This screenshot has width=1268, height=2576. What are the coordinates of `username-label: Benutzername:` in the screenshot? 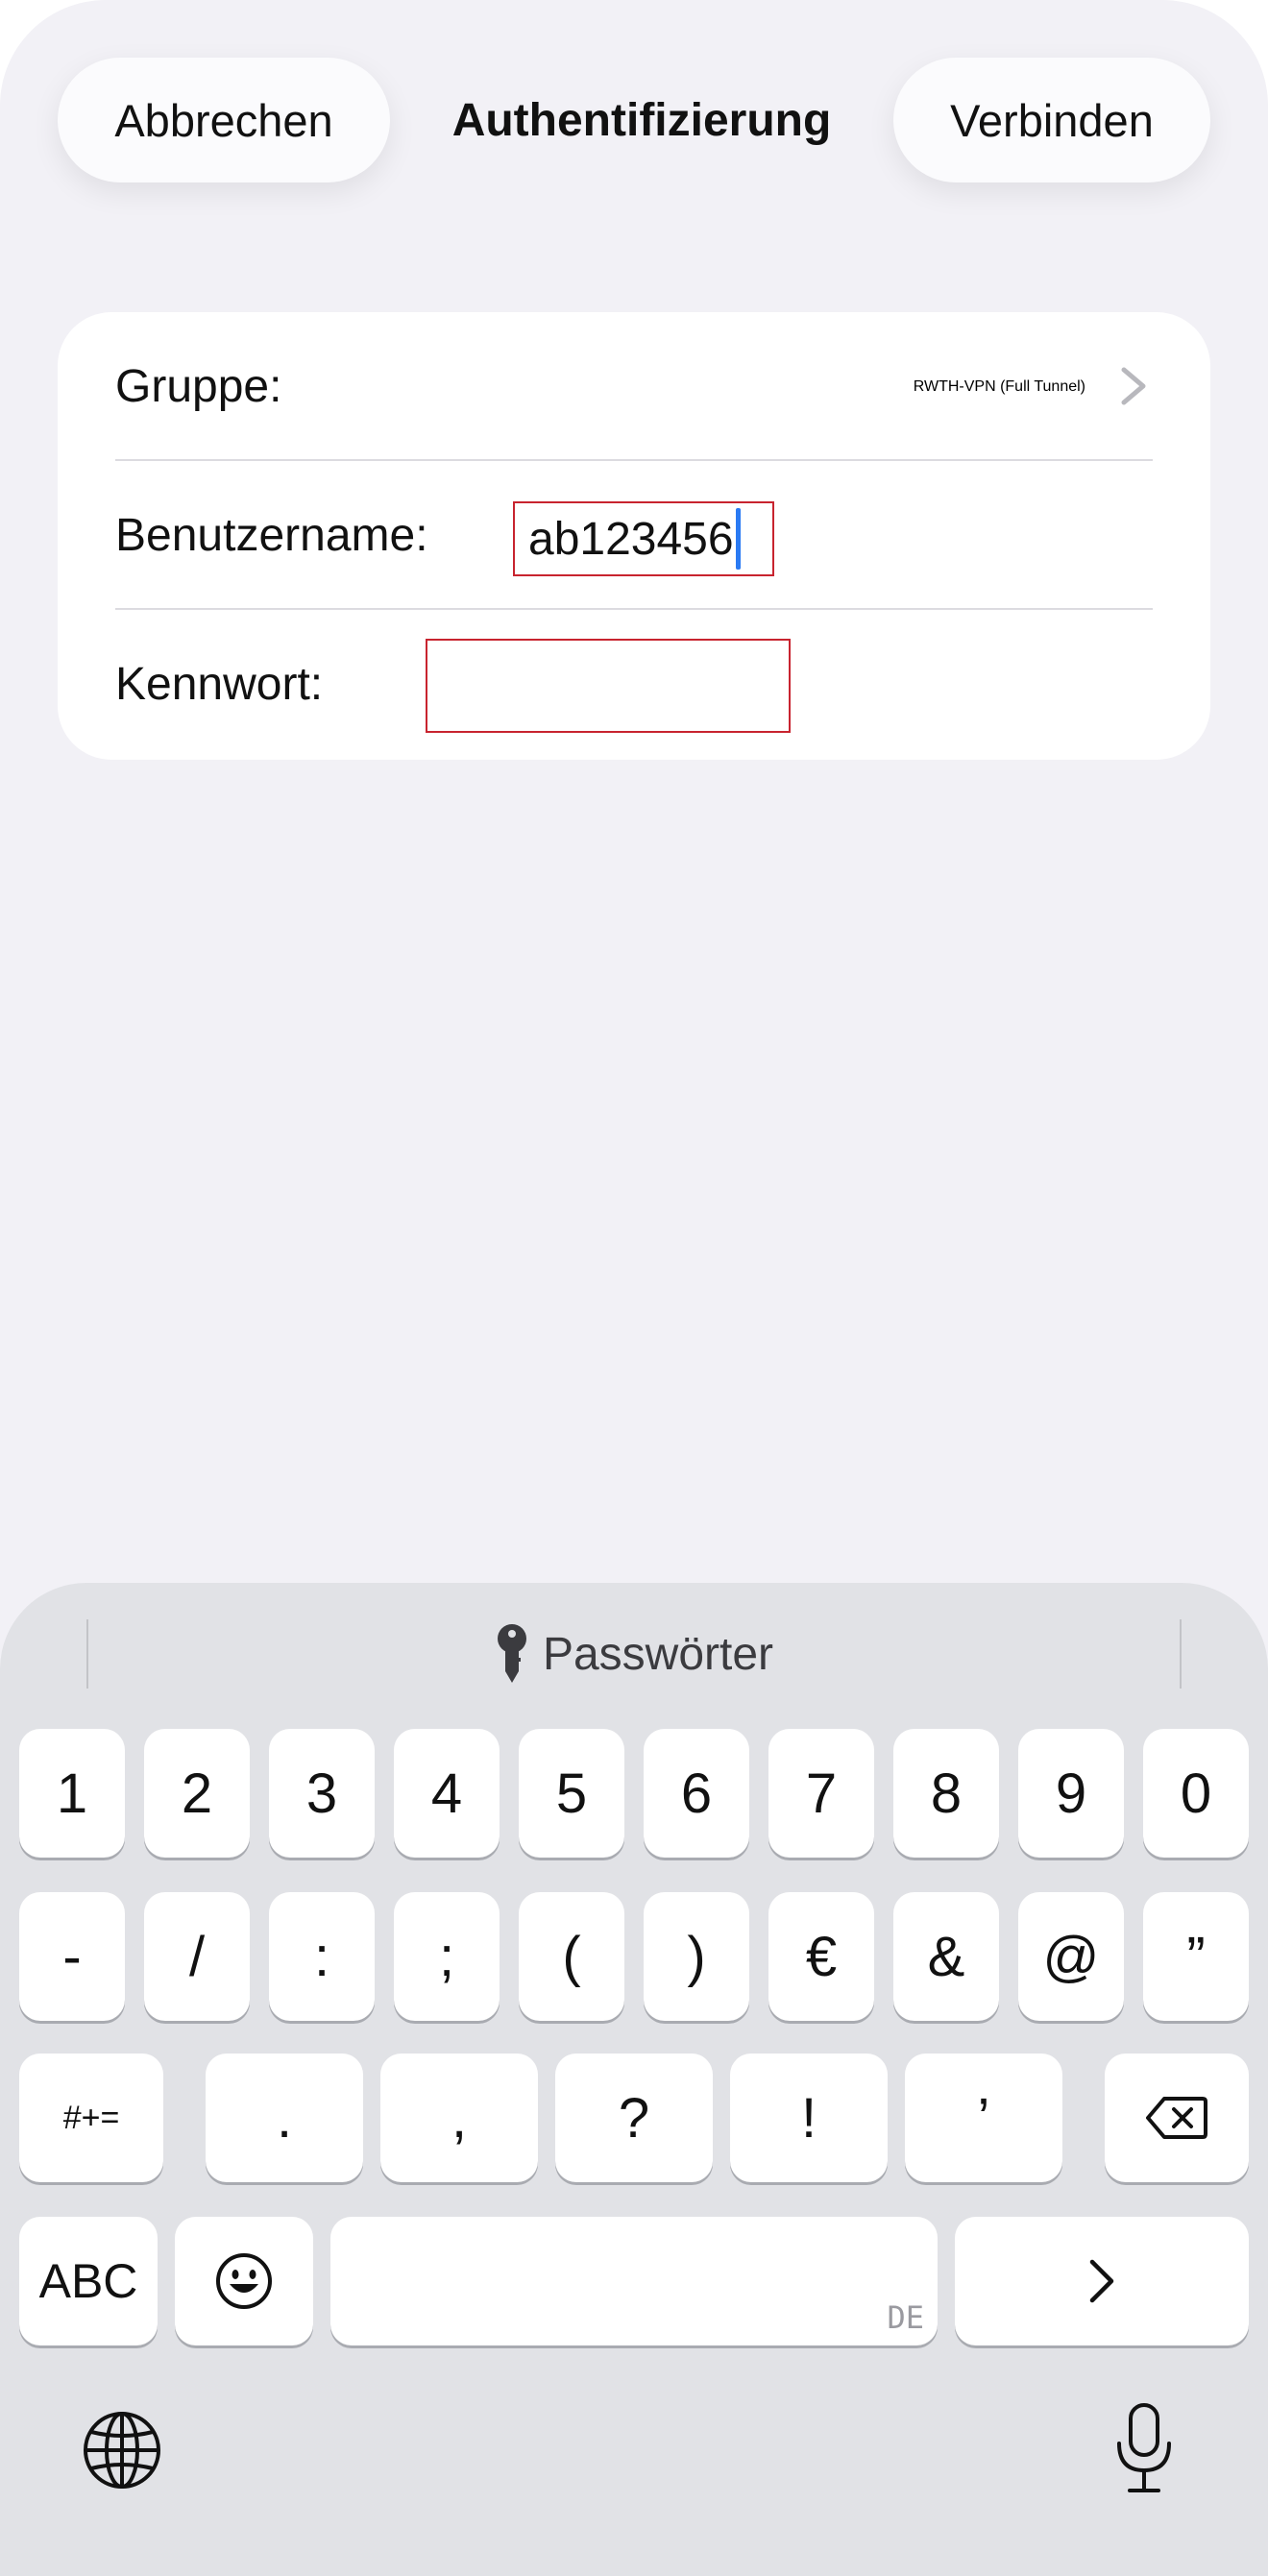 It's located at (271, 535).